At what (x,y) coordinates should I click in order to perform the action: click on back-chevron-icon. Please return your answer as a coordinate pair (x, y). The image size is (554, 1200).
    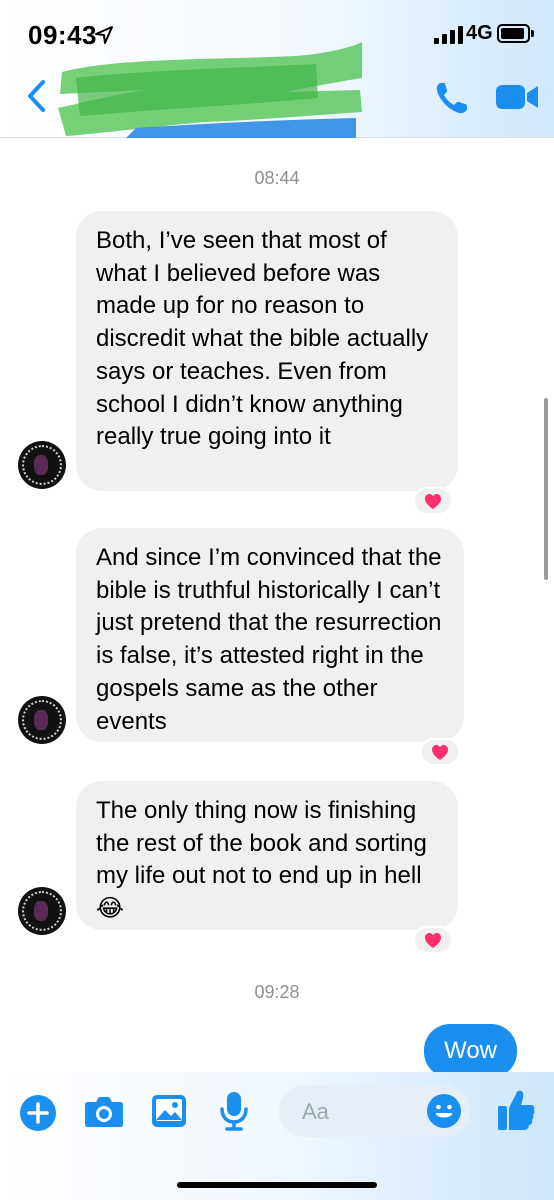
    Looking at the image, I should click on (37, 96).